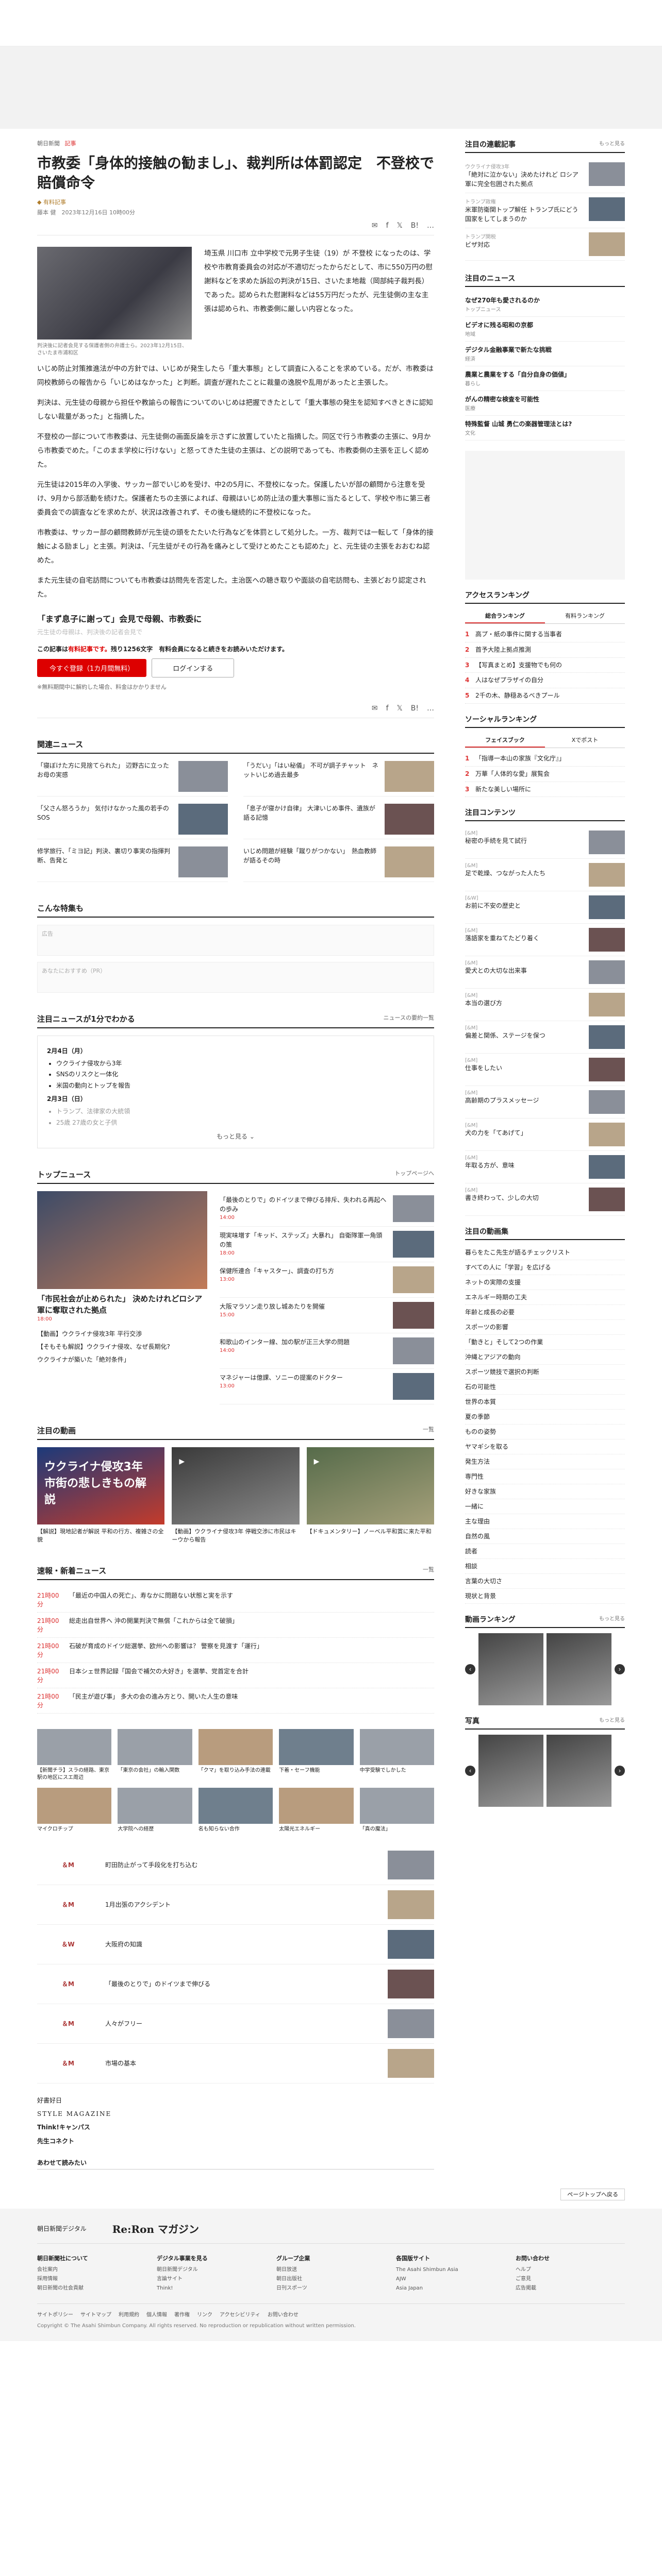 The width and height of the screenshot is (662, 2576). I want to click on breadcrumb-tag: 記事, so click(70, 143).